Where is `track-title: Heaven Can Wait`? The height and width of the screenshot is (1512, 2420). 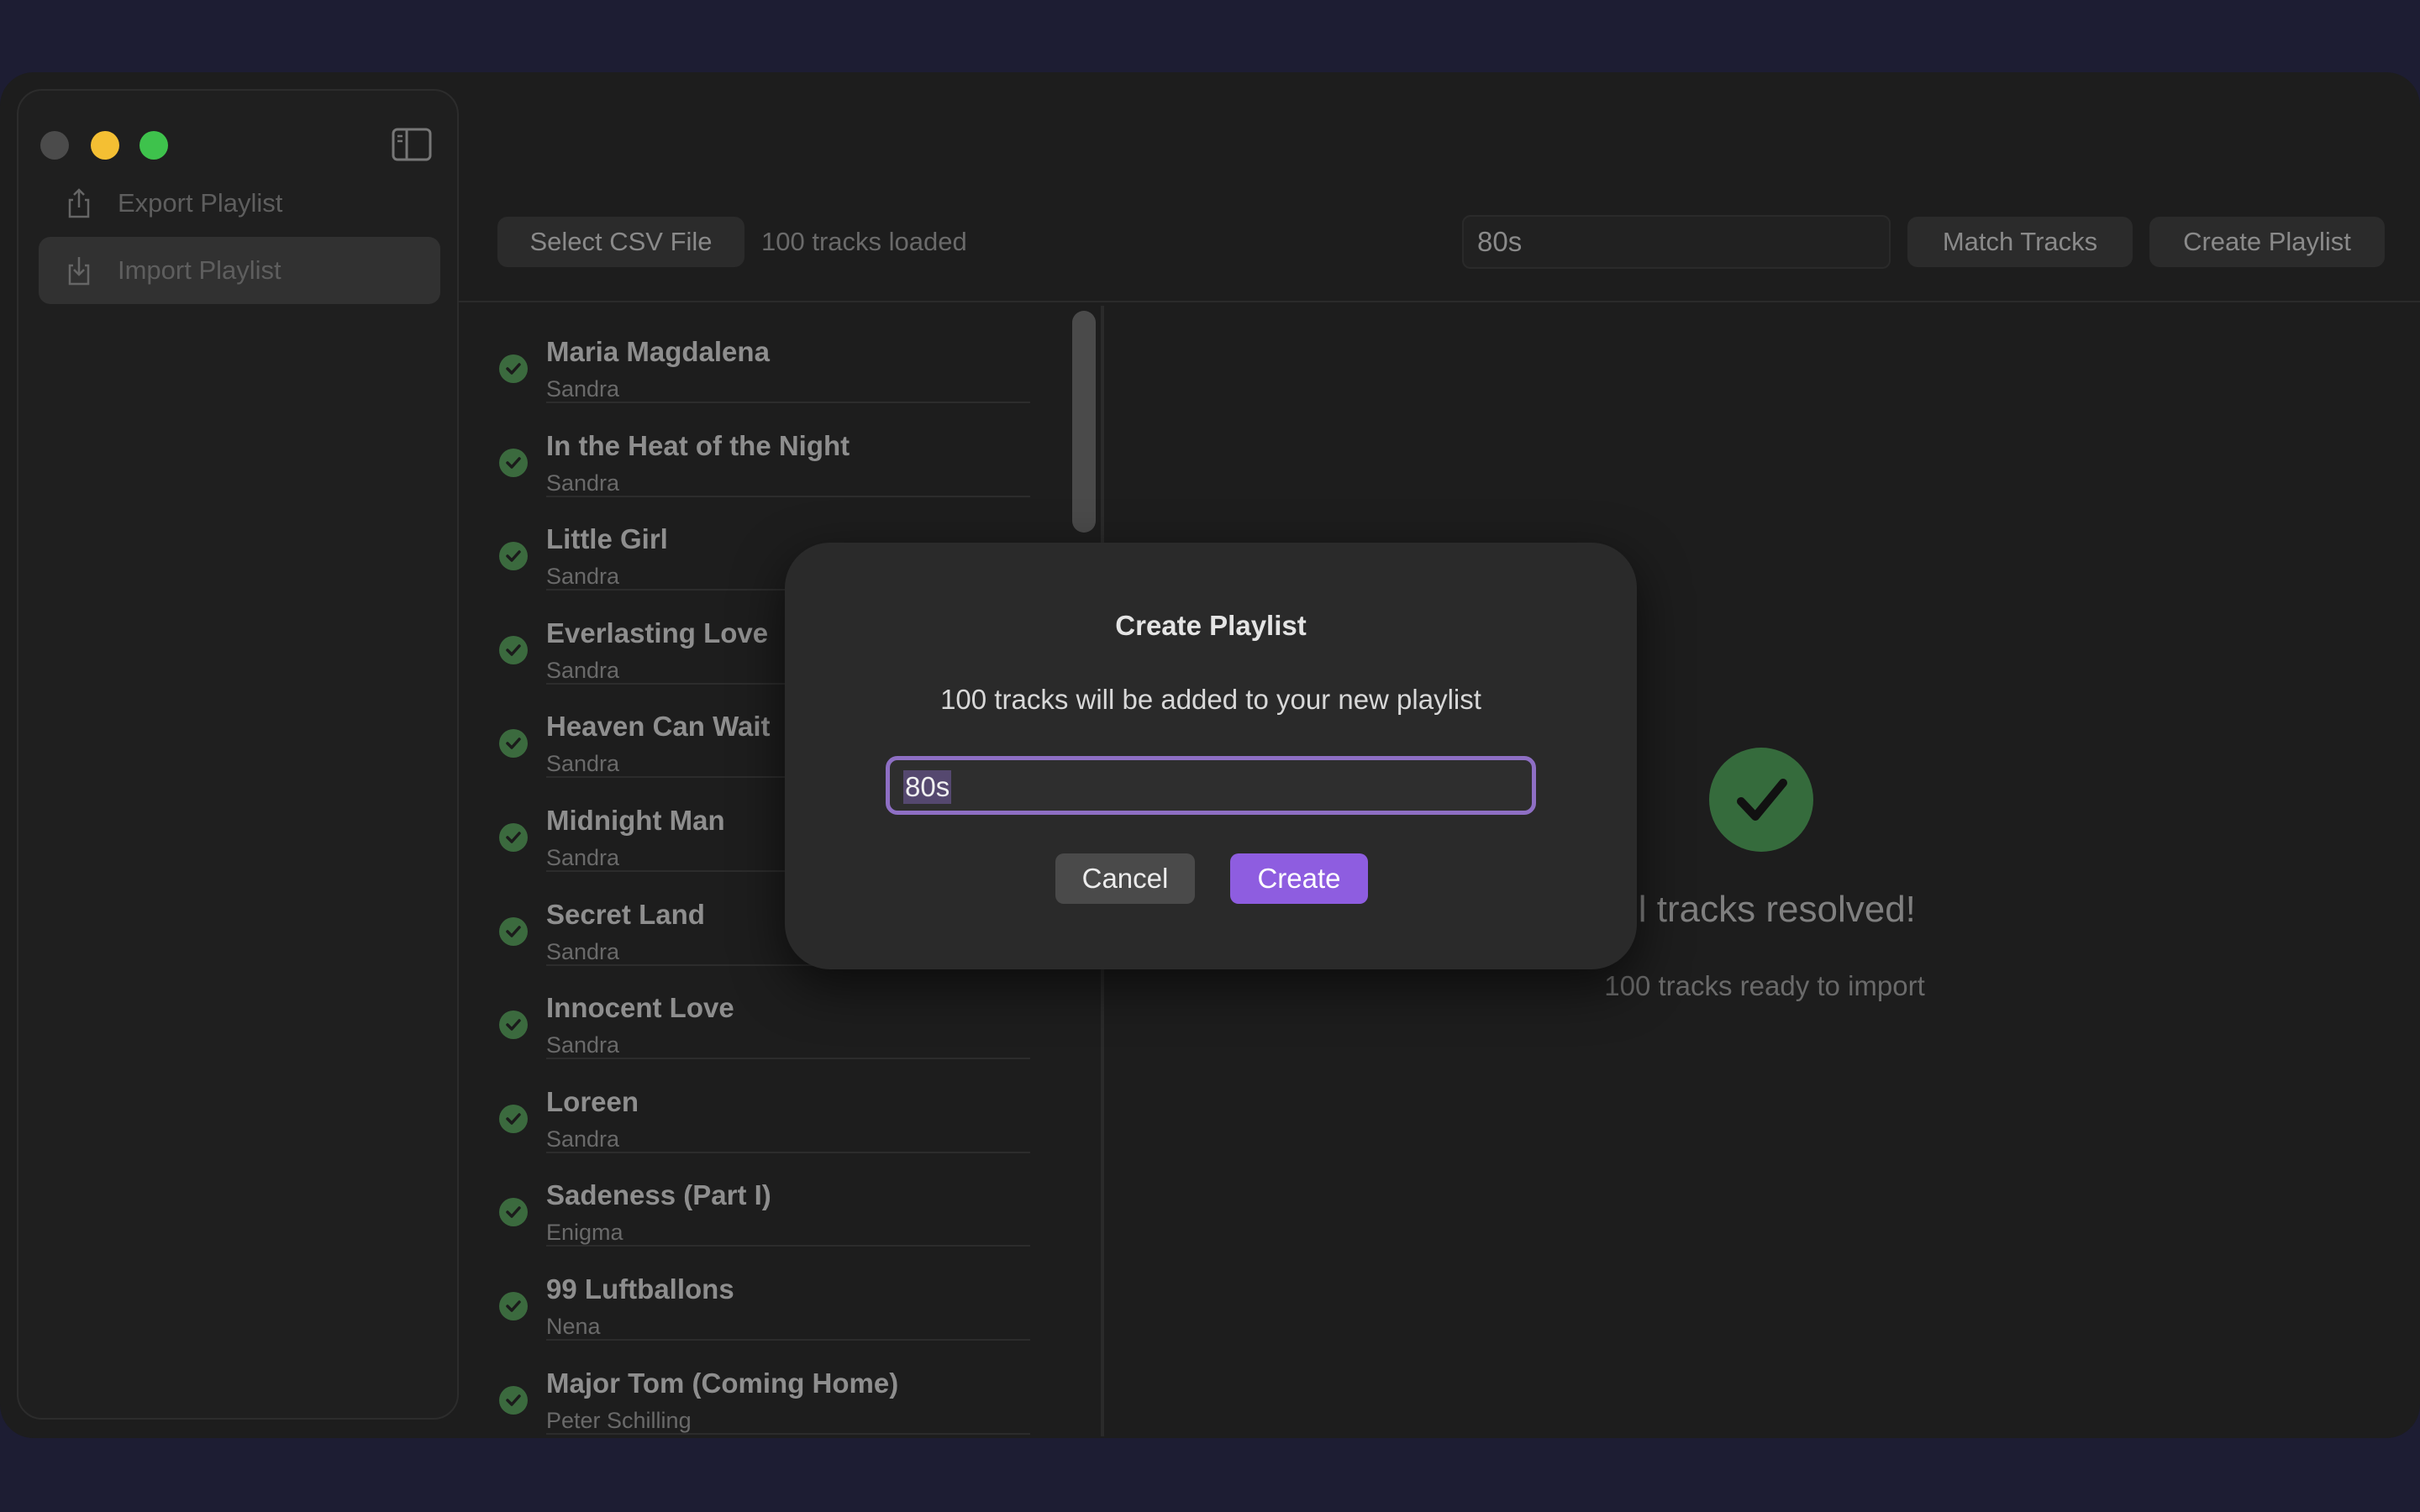 track-title: Heaven Can Wait is located at coordinates (658, 727).